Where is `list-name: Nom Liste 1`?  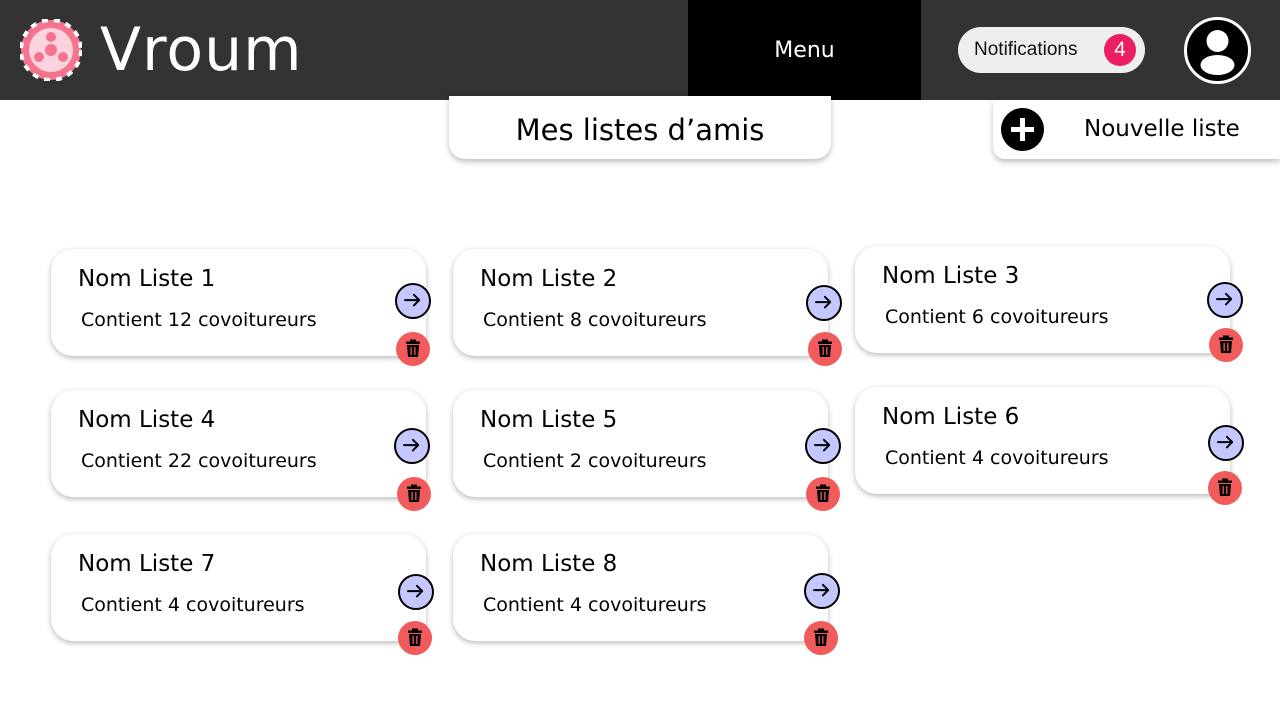 list-name: Nom Liste 1 is located at coordinates (147, 279).